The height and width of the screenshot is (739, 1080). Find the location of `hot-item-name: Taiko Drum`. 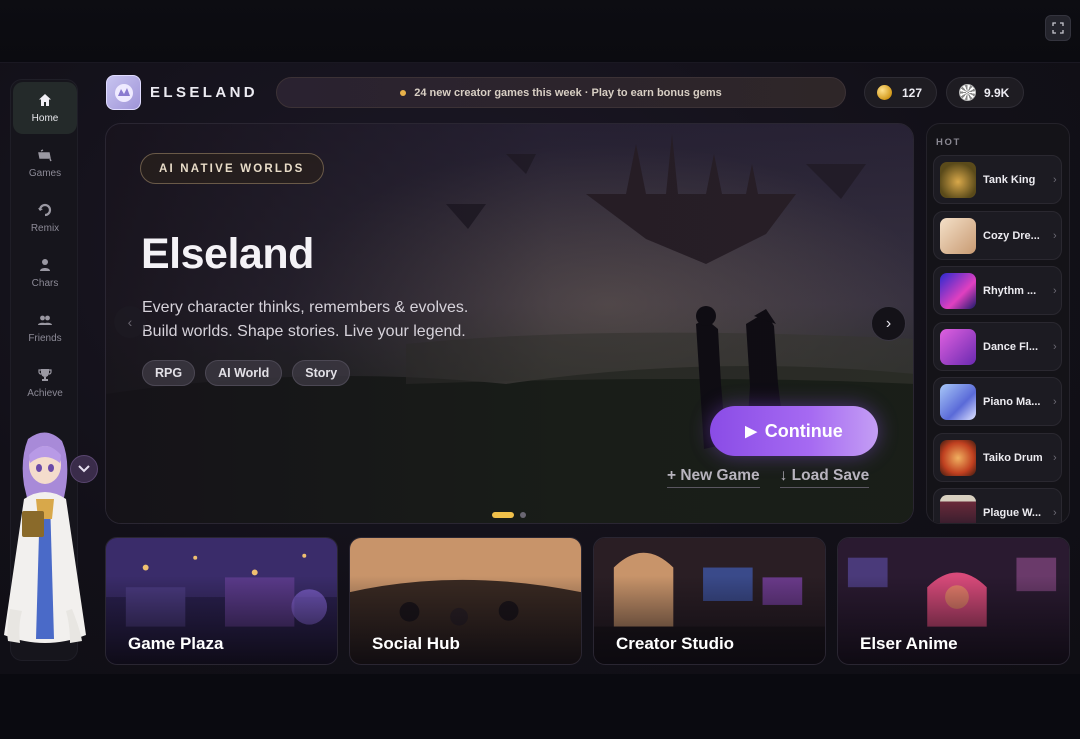

hot-item-name: Taiko Drum is located at coordinates (1013, 457).